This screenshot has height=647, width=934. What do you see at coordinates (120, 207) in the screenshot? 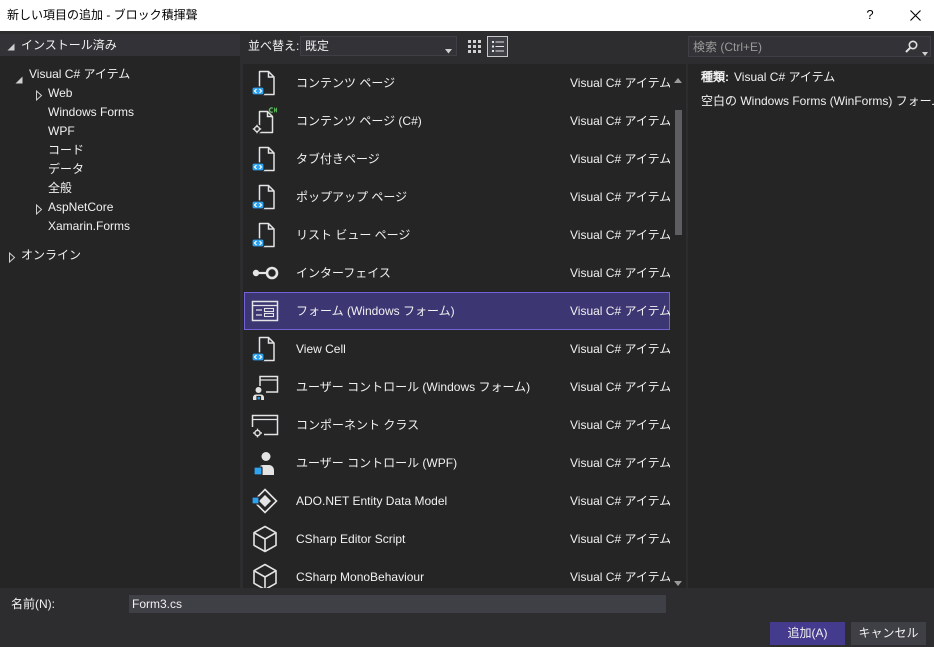
I see `tree-node-aspnetcore: AspNetCore` at bounding box center [120, 207].